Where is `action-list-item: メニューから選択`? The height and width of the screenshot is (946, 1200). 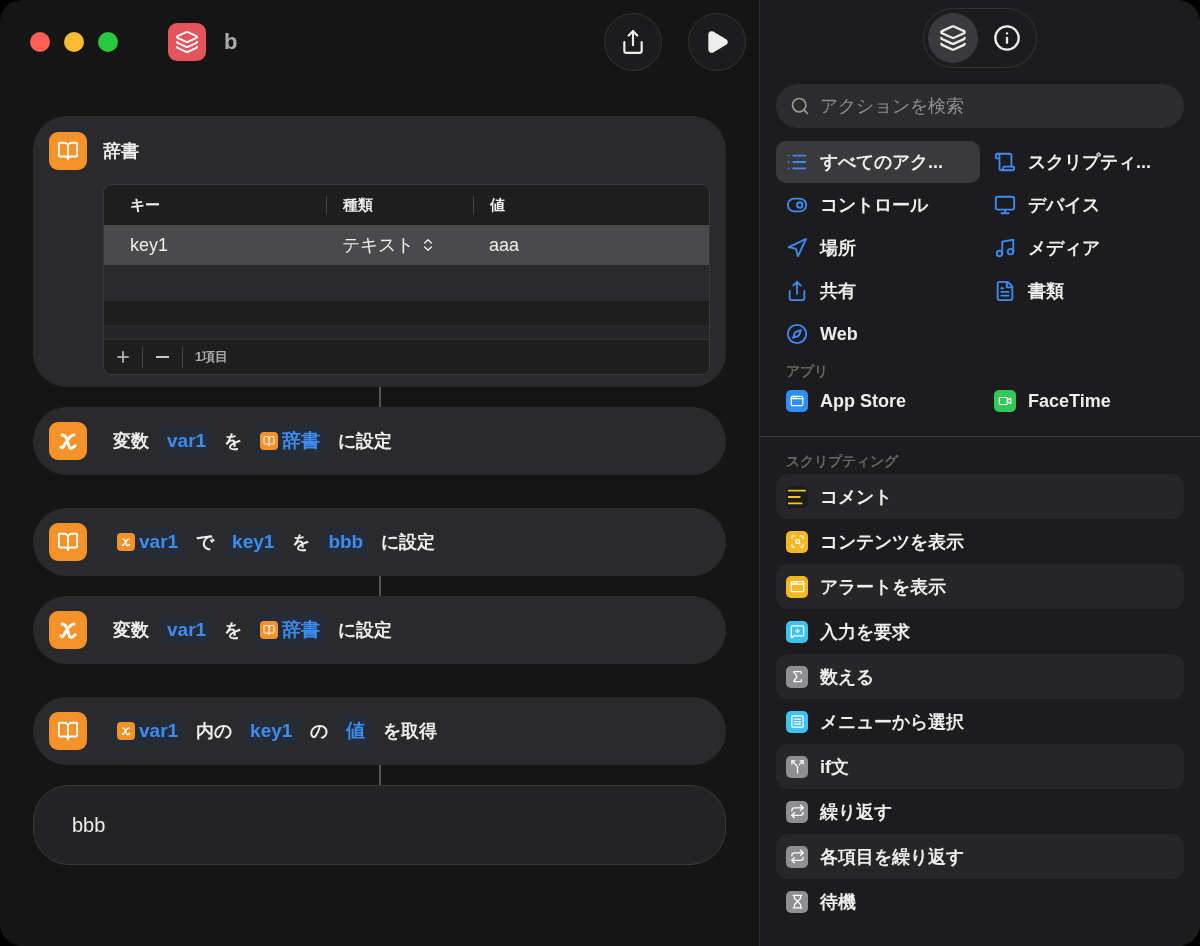
action-list-item: メニューから選択 is located at coordinates (980, 721).